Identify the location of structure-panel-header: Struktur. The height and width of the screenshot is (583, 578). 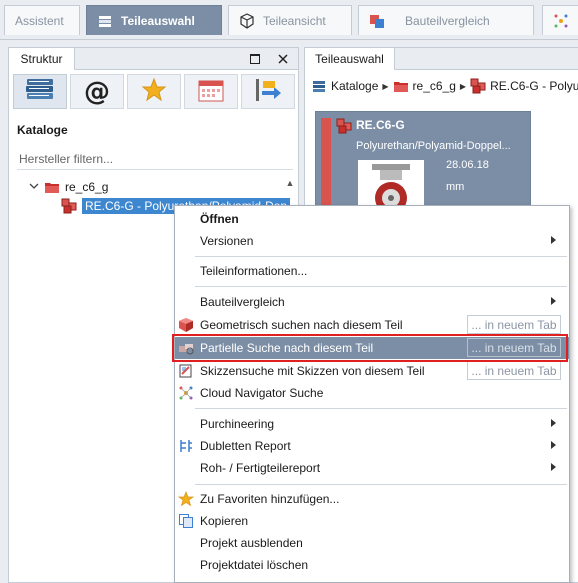
(153, 59).